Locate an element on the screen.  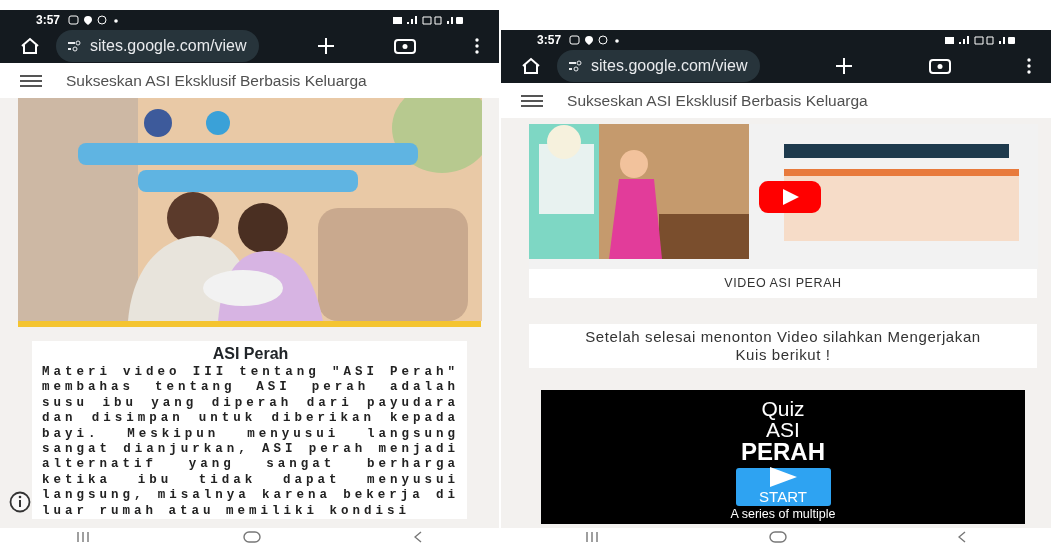
quiz-title: Quiz is located at coordinates (783, 408).